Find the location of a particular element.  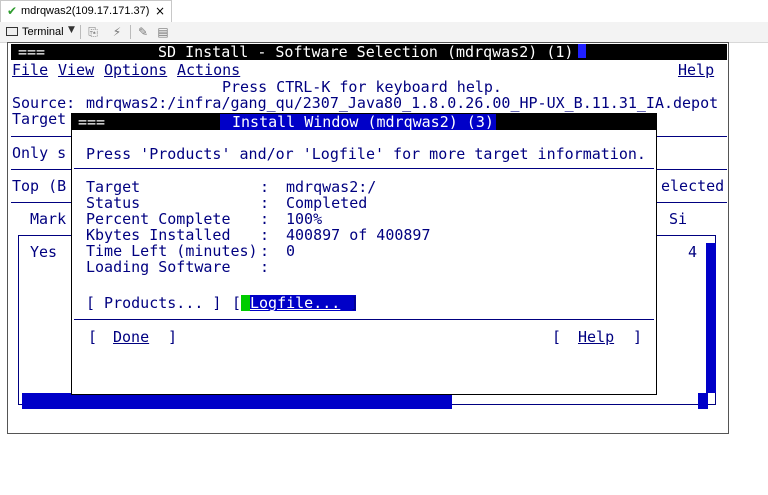

field-percent-value: 100% is located at coordinates (304, 219).